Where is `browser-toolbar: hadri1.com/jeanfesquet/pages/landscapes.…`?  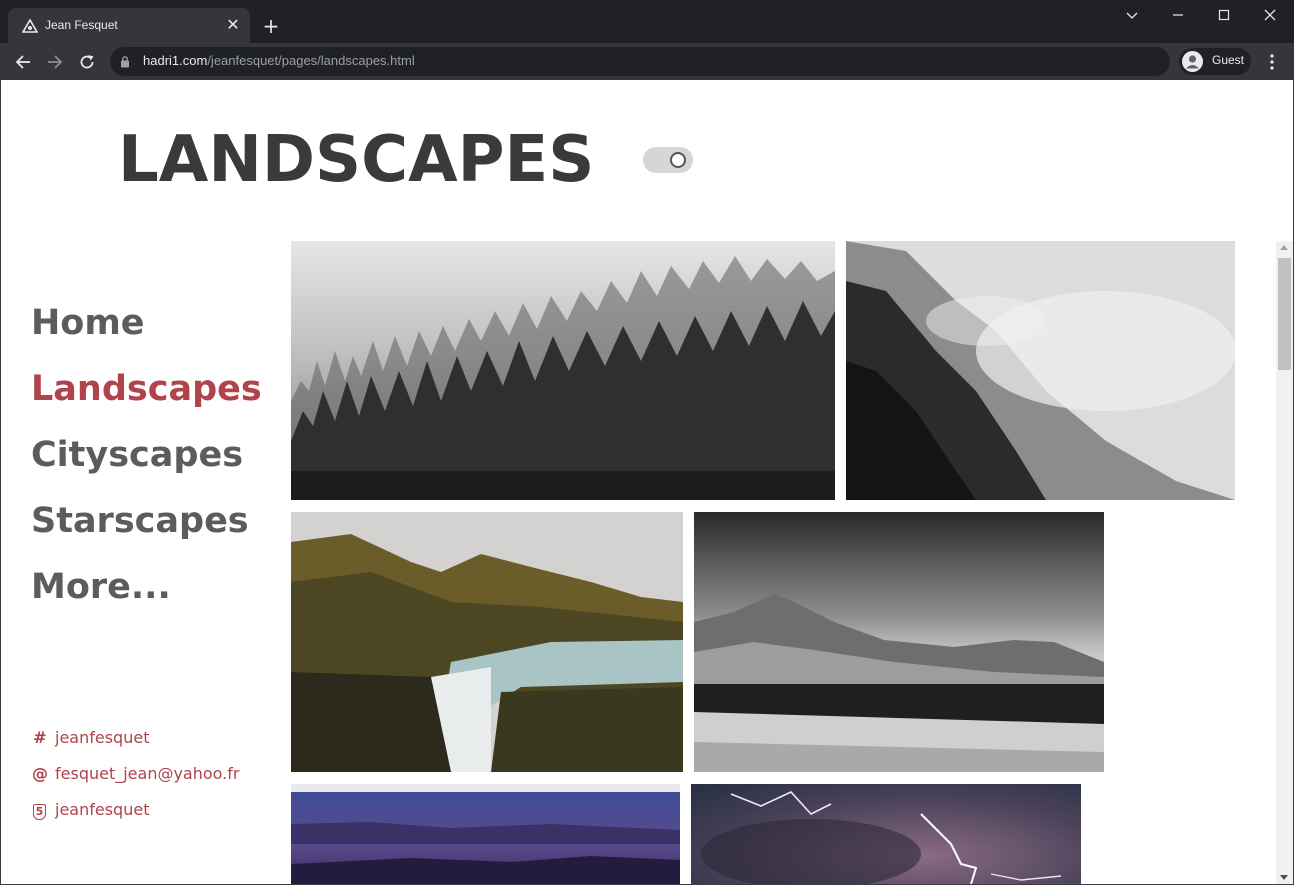
browser-toolbar: hadri1.com/jeanfesquet/pages/landscapes.… is located at coordinates (647, 61).